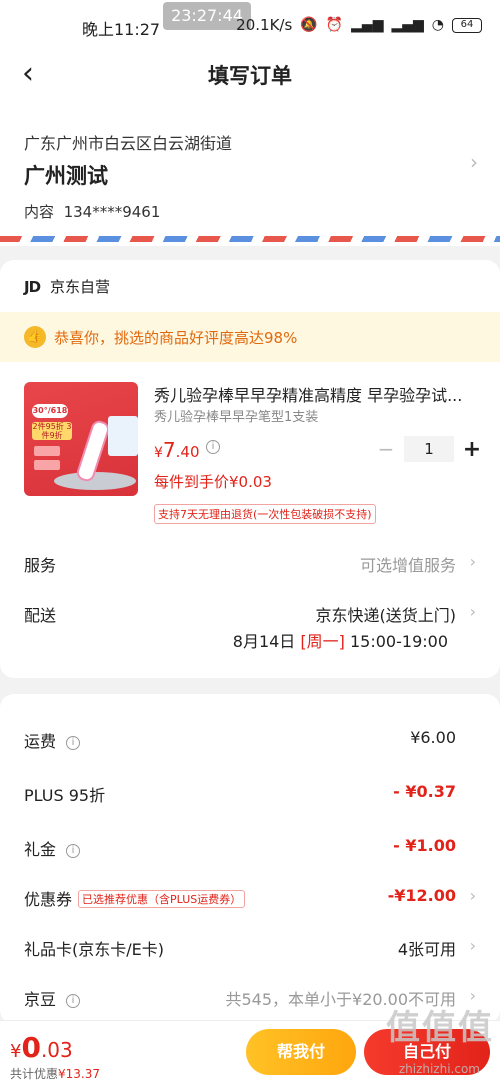 This screenshot has height=1083, width=500. I want to click on delivery-schedule: 8月14日 [周一] 15:00-19:00, so click(340, 640).